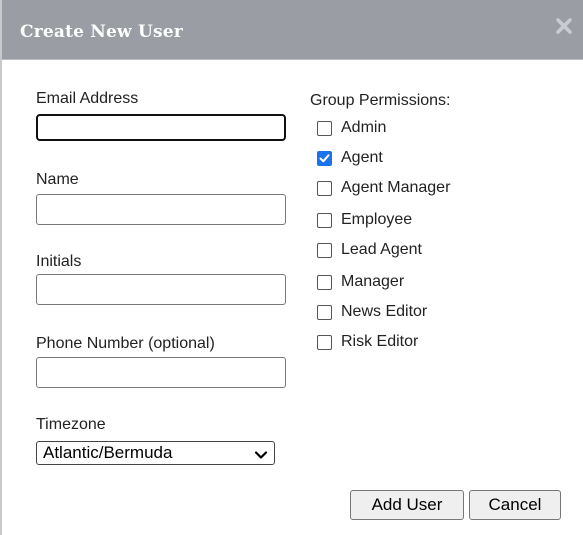  I want to click on permission-label: Employee, so click(377, 219).